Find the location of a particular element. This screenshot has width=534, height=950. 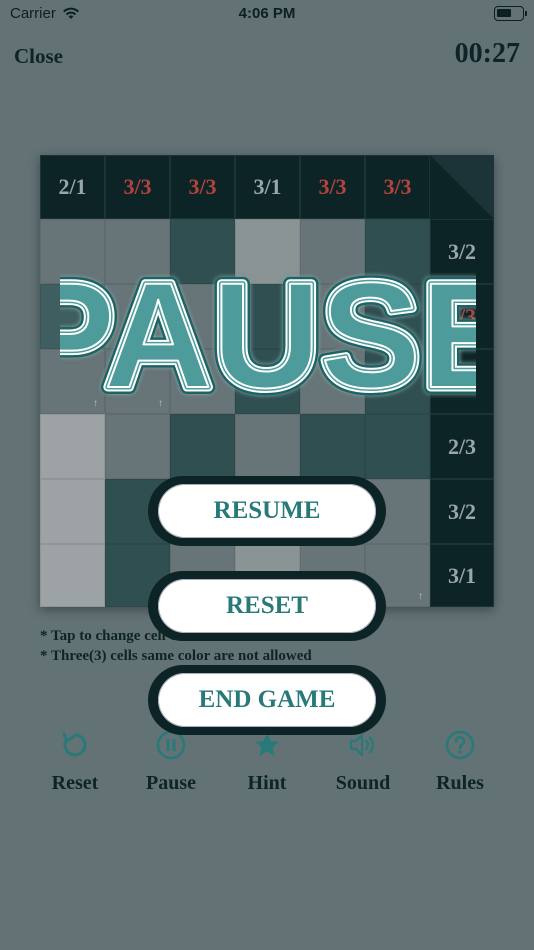

clock: 4:06 PM is located at coordinates (267, 13).